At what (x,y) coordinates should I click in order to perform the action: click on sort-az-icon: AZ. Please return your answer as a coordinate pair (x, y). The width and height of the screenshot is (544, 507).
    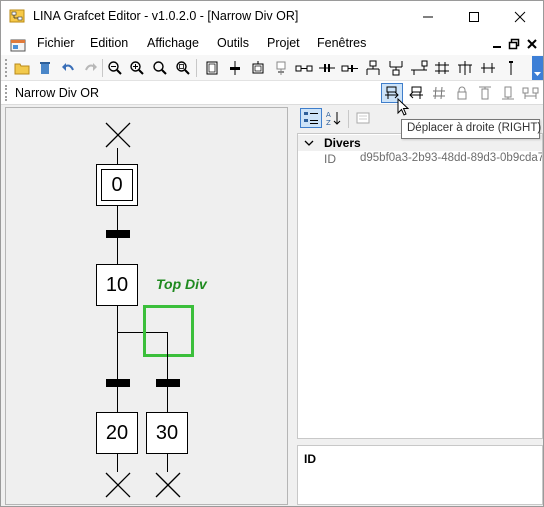
    Looking at the image, I should click on (333, 118).